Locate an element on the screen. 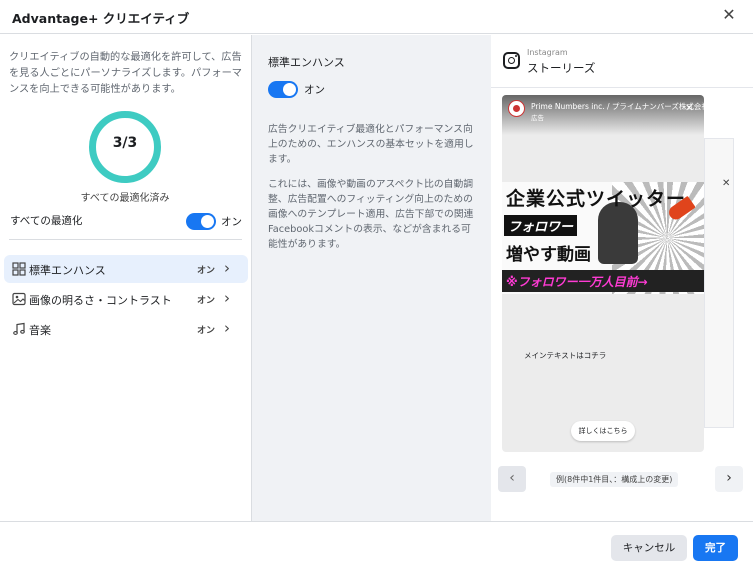  creative-text-4: ※フォロワー一万人目前→ is located at coordinates (577, 282).